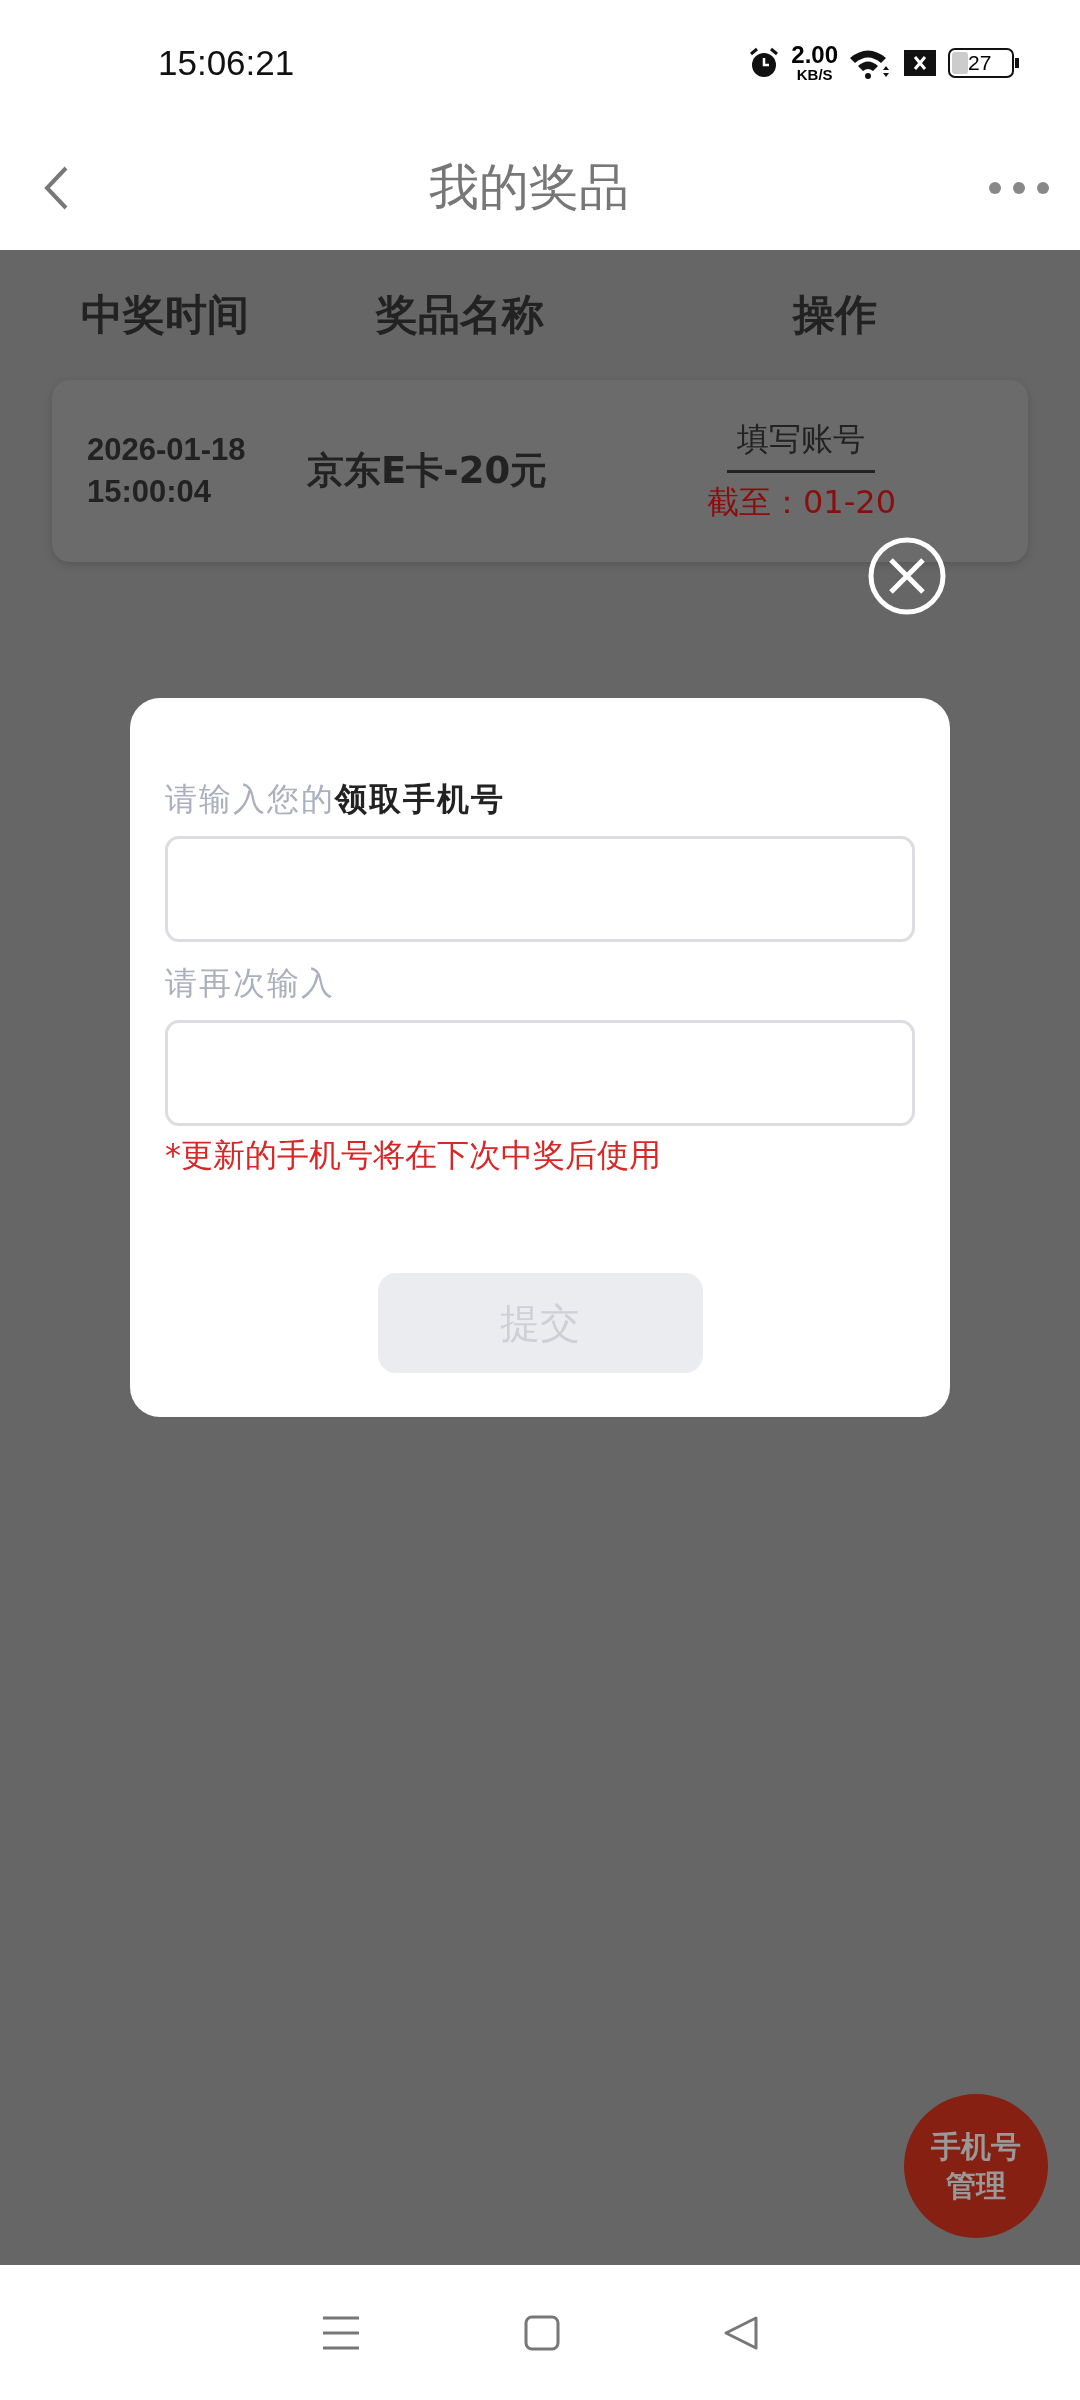 The width and height of the screenshot is (1080, 2400). What do you see at coordinates (976, 2166) in the screenshot?
I see `phone-manage-button: 手机号 管理` at bounding box center [976, 2166].